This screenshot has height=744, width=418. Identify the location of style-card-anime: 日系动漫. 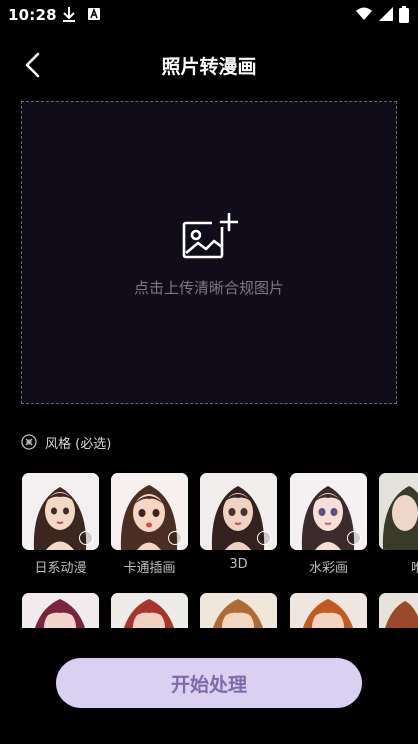
(60, 524).